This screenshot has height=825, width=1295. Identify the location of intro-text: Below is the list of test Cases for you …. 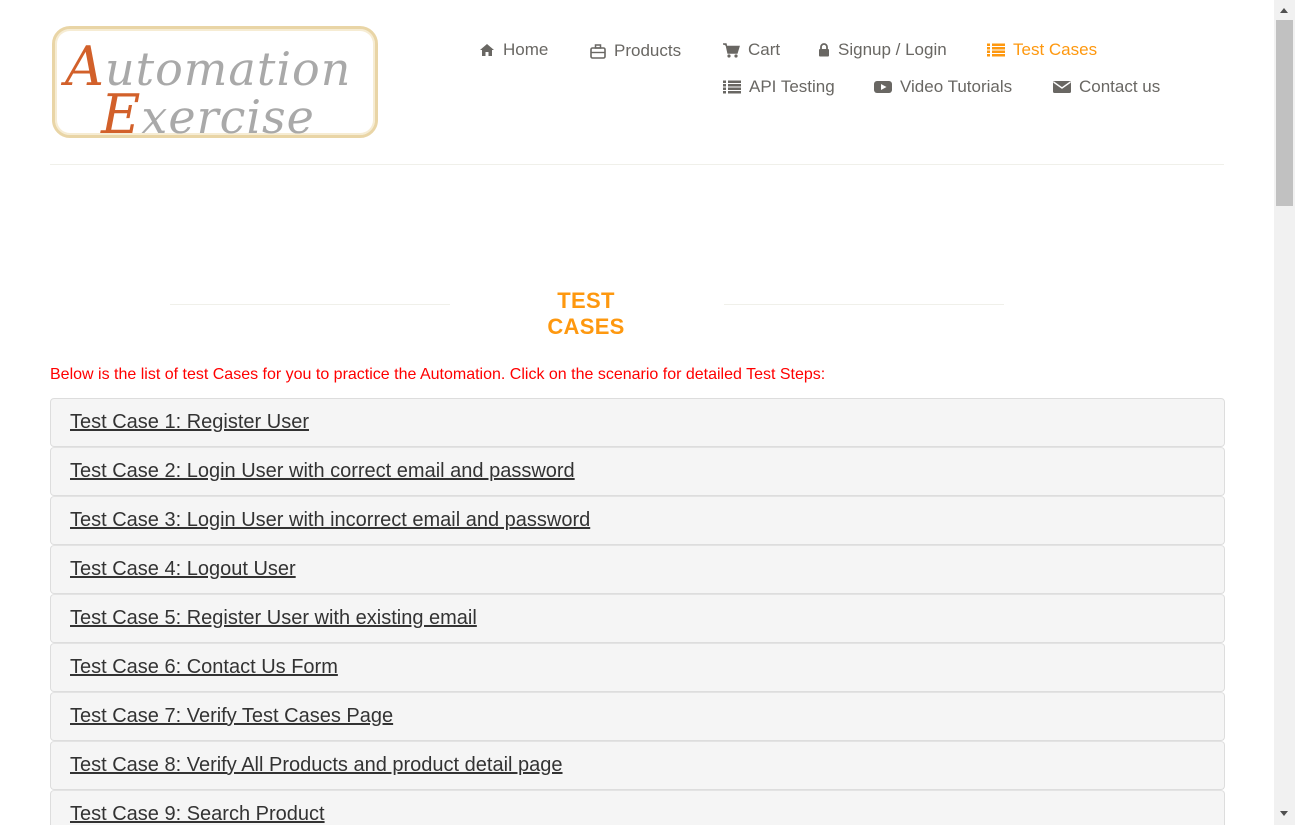
(438, 374).